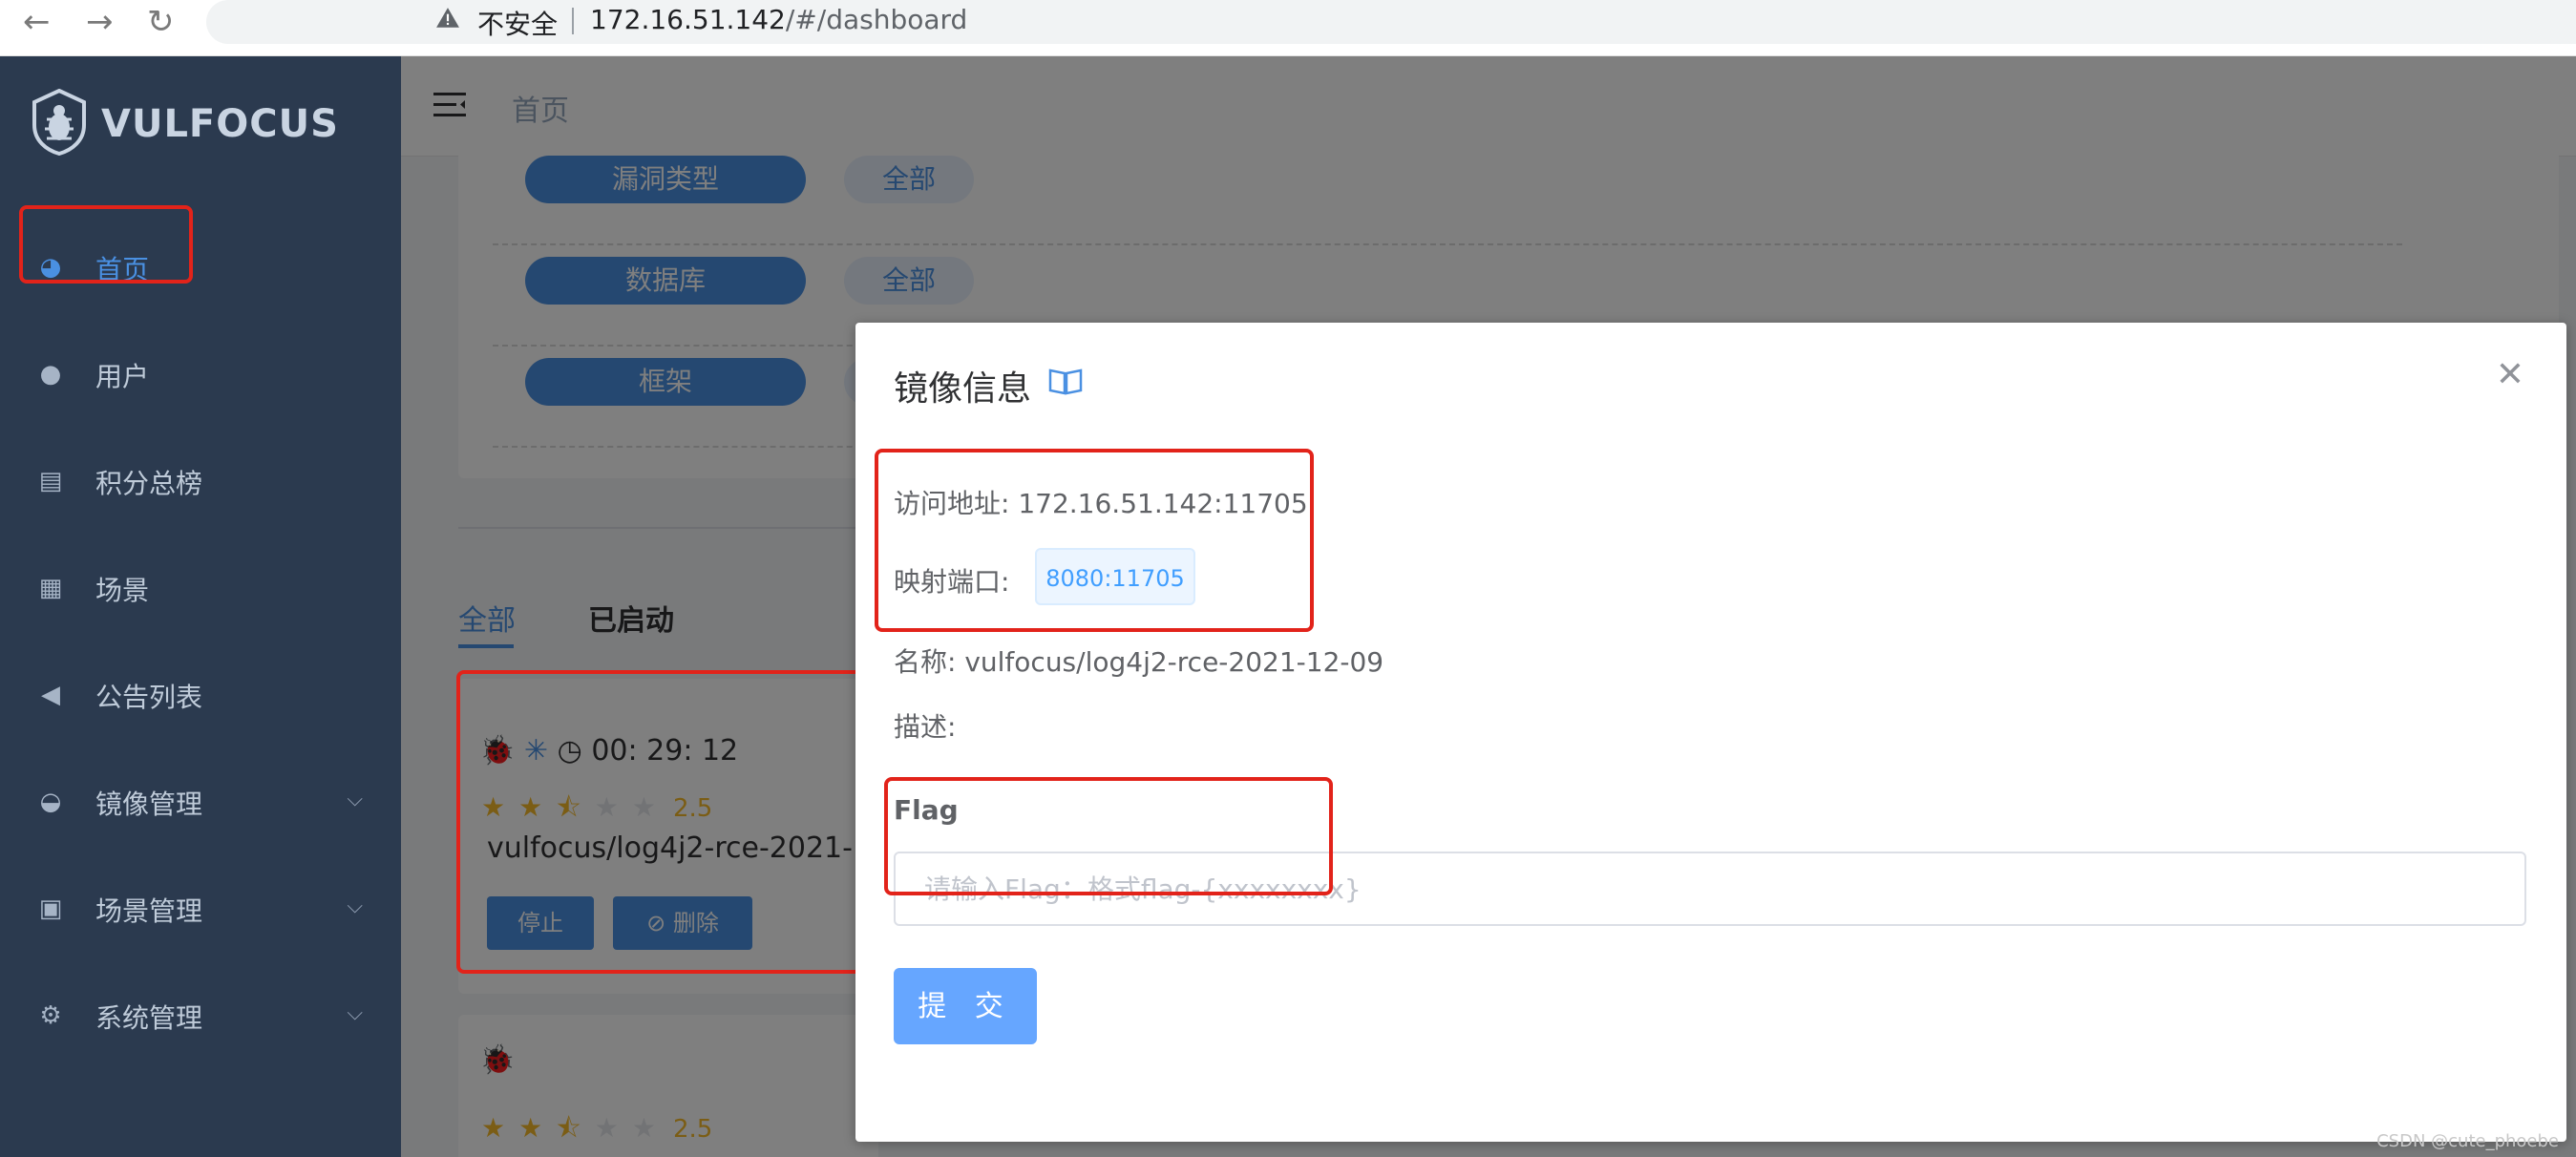 Image resolution: width=2576 pixels, height=1157 pixels. Describe the element at coordinates (688, 19) in the screenshot. I see `url-host: 172.16.51.142` at that location.